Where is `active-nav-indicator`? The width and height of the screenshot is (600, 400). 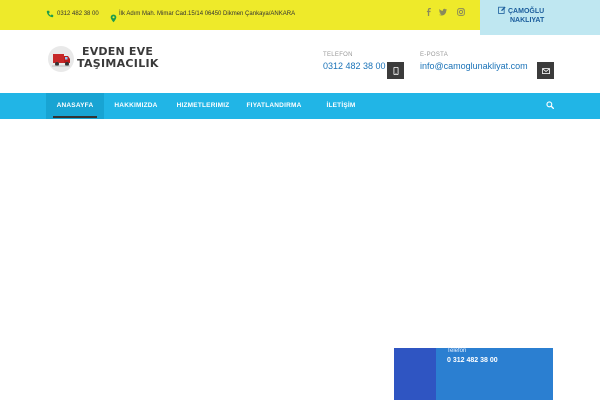
active-nav-indicator is located at coordinates (75, 117).